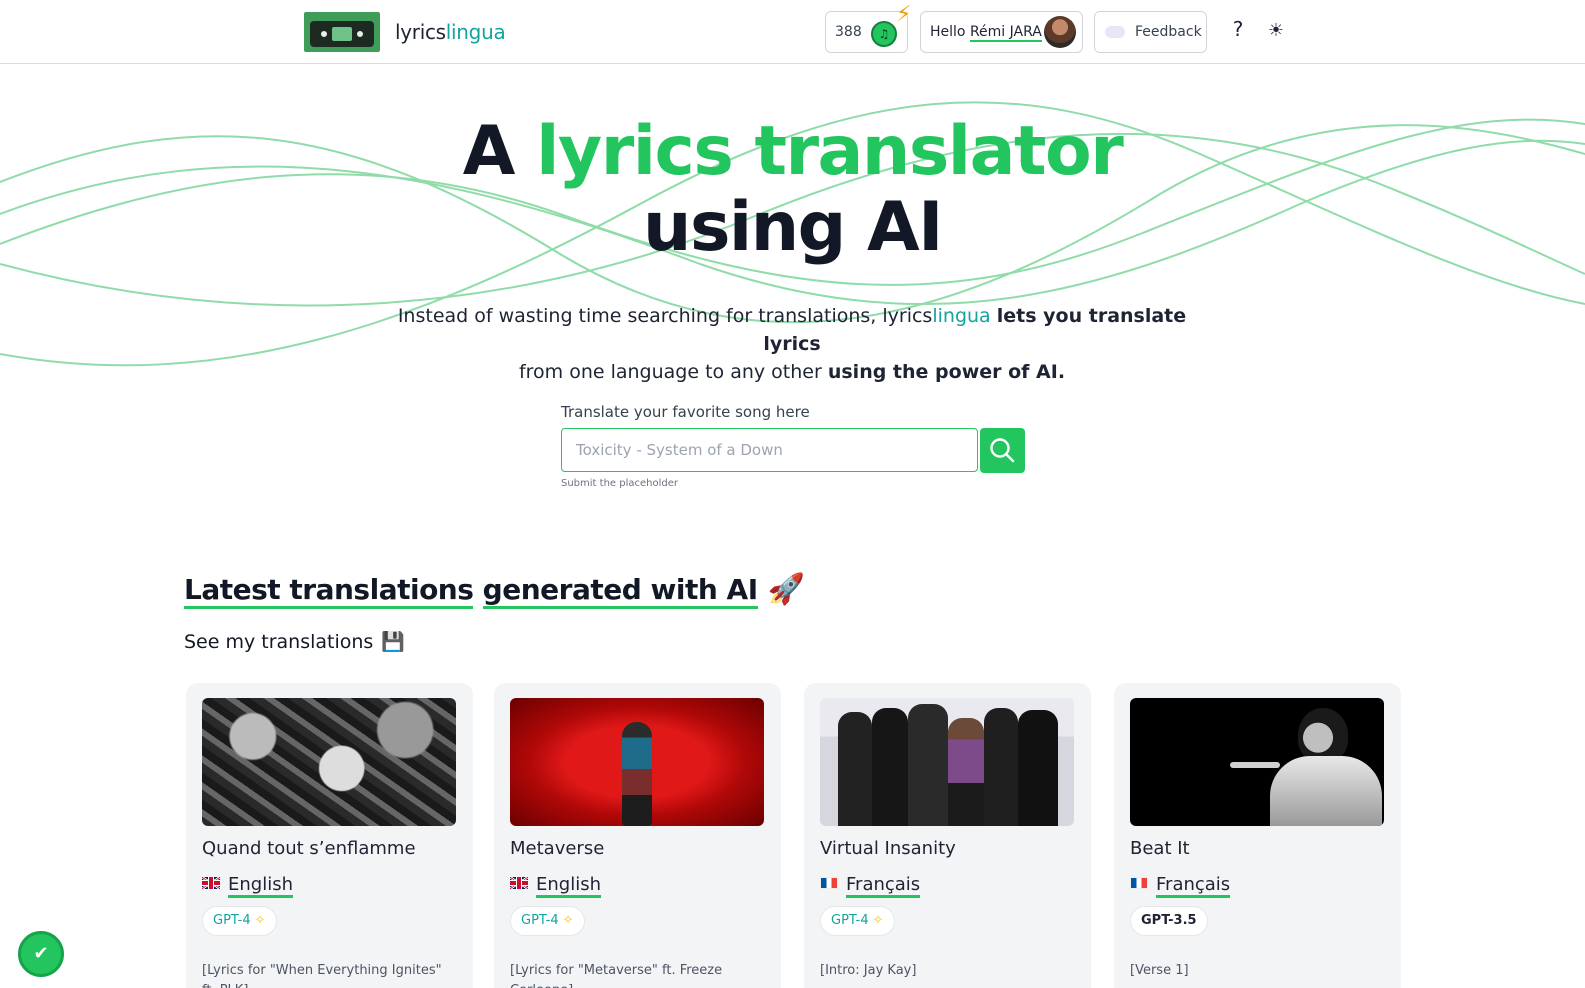 The image size is (1585, 988). I want to click on card-title: Beat It, so click(1160, 848).